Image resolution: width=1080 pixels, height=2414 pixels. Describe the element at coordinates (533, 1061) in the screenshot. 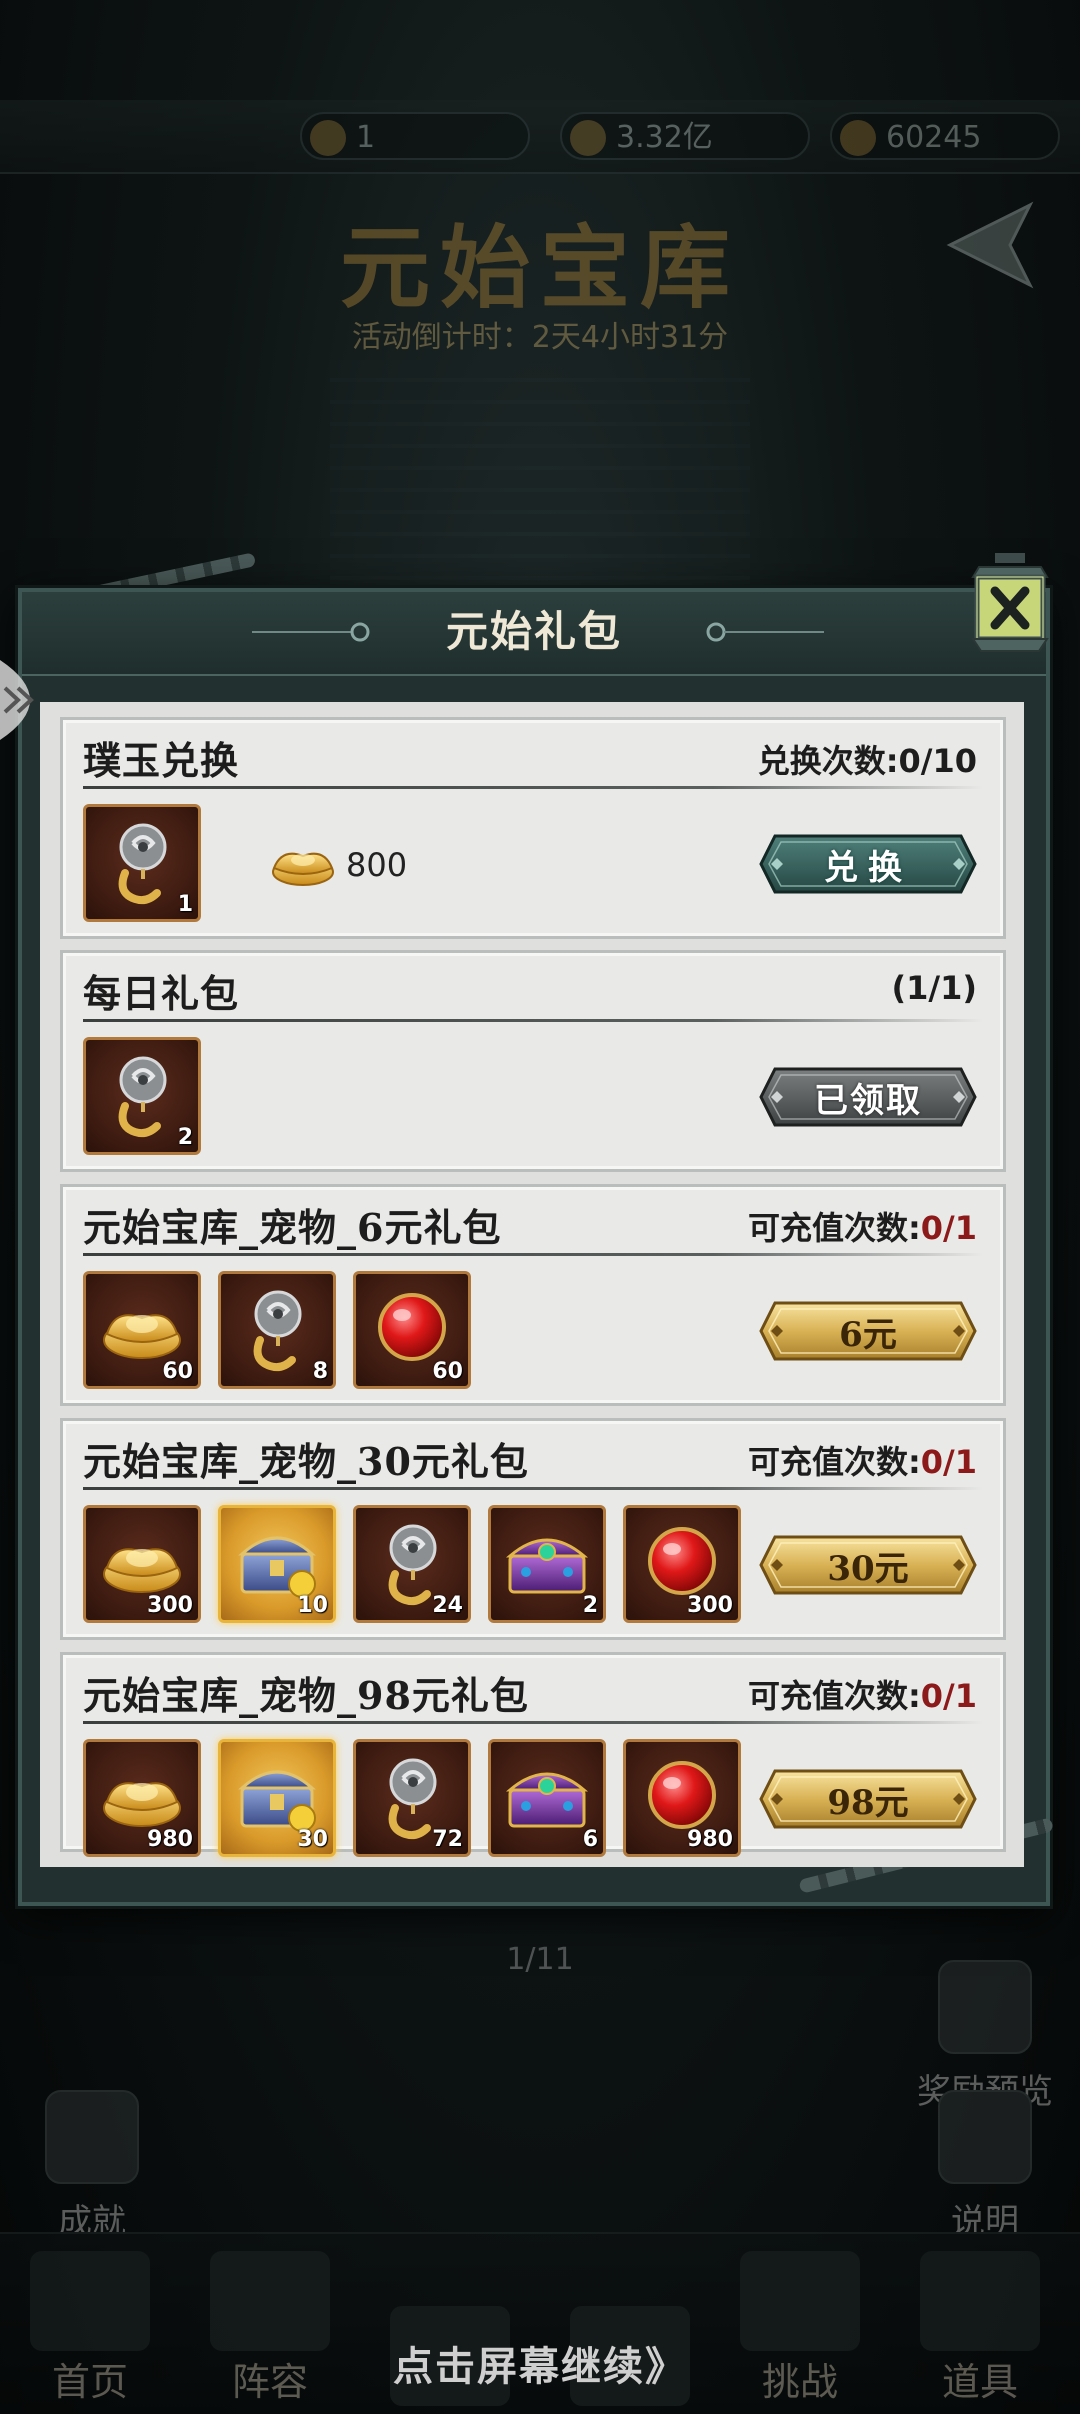

I see `gift-section: 每日礼包 (1/1) 2 已领取` at that location.